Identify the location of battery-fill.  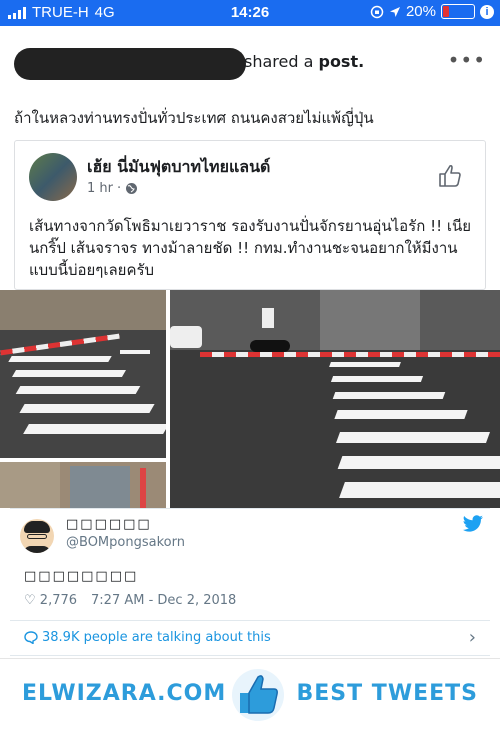
(446, 11).